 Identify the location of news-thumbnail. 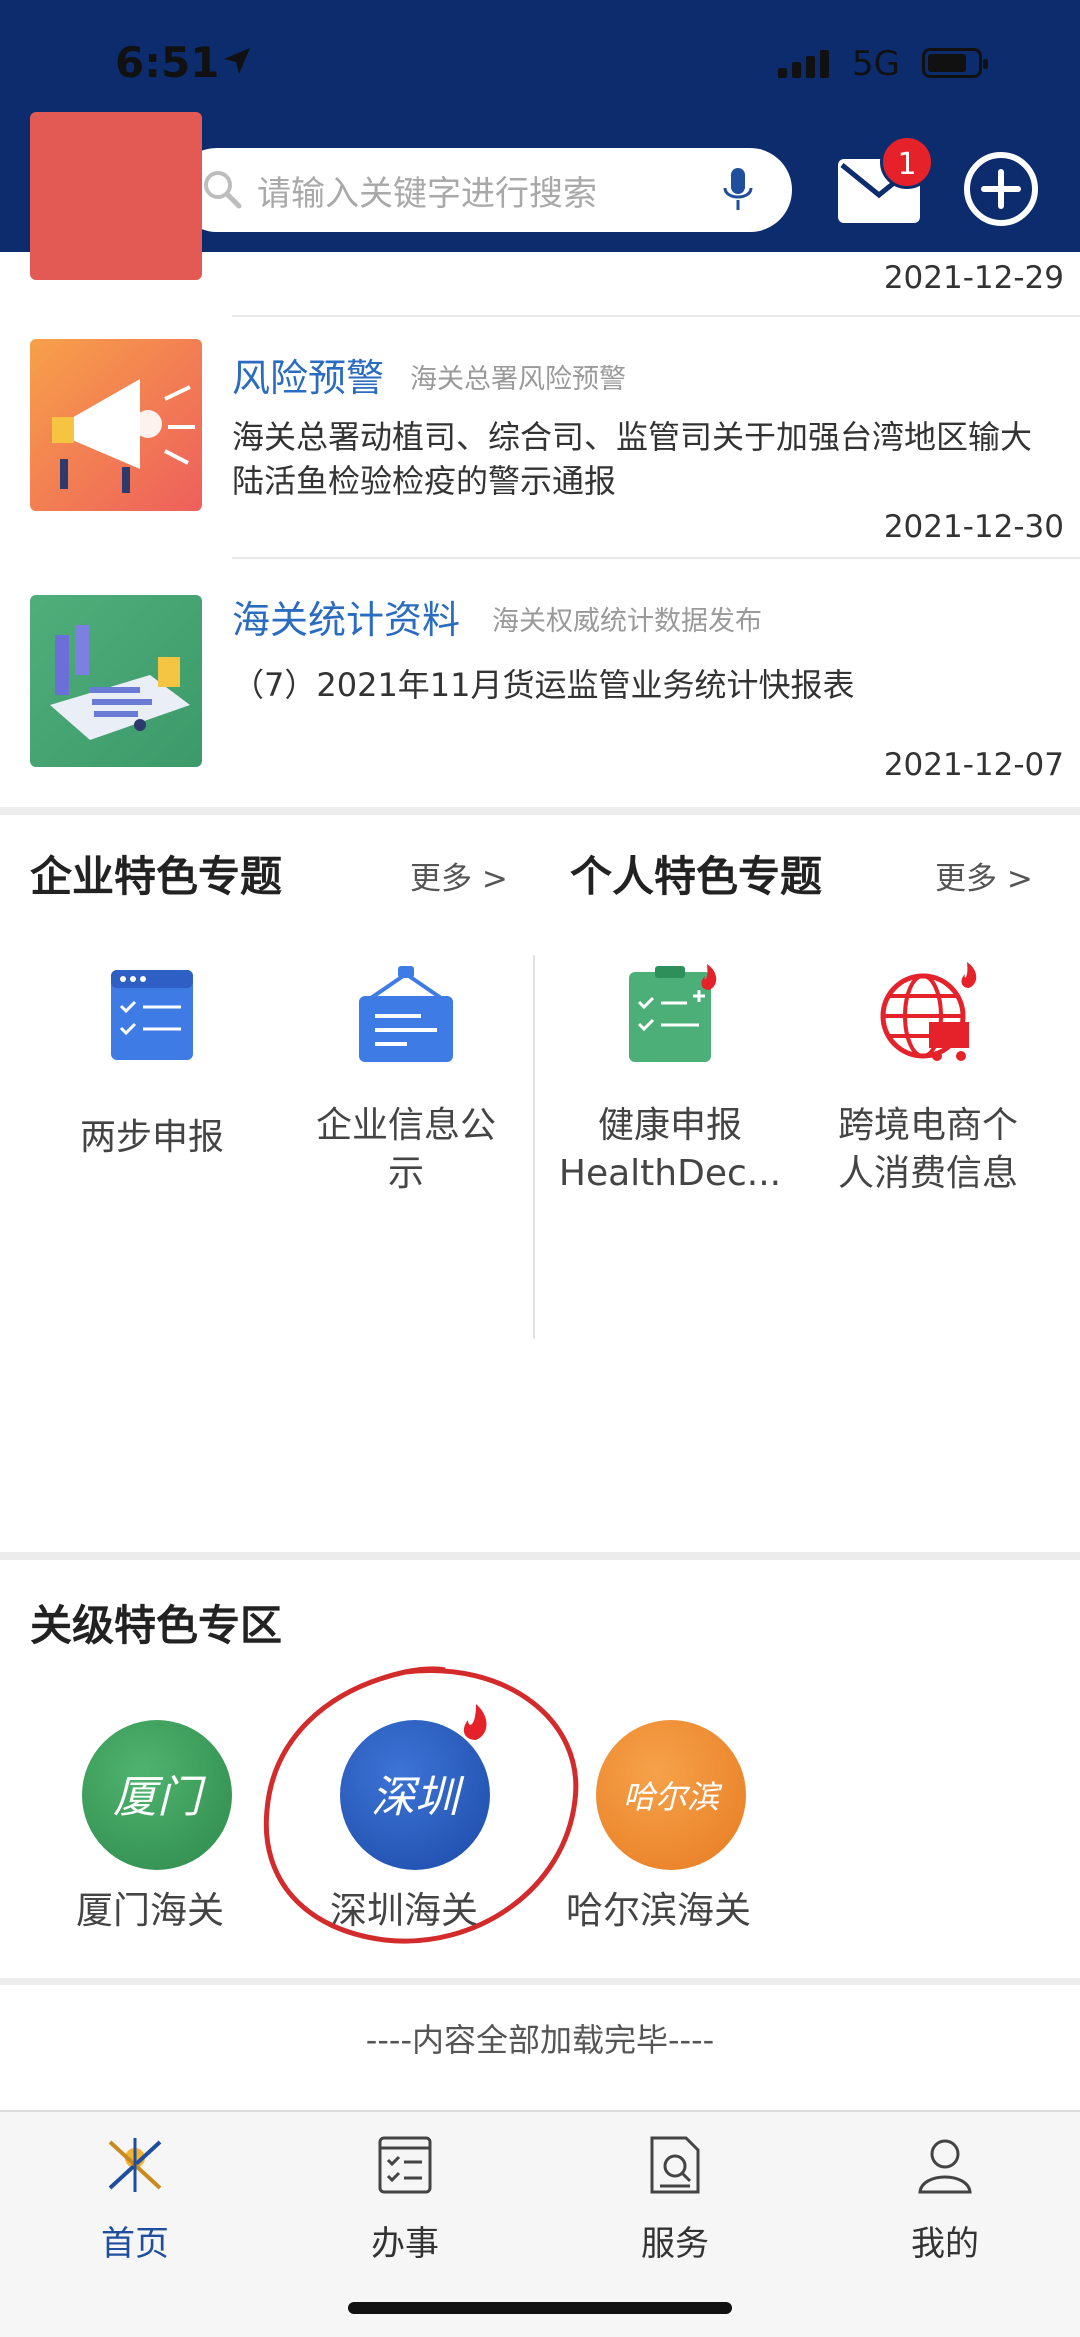
(116, 196).